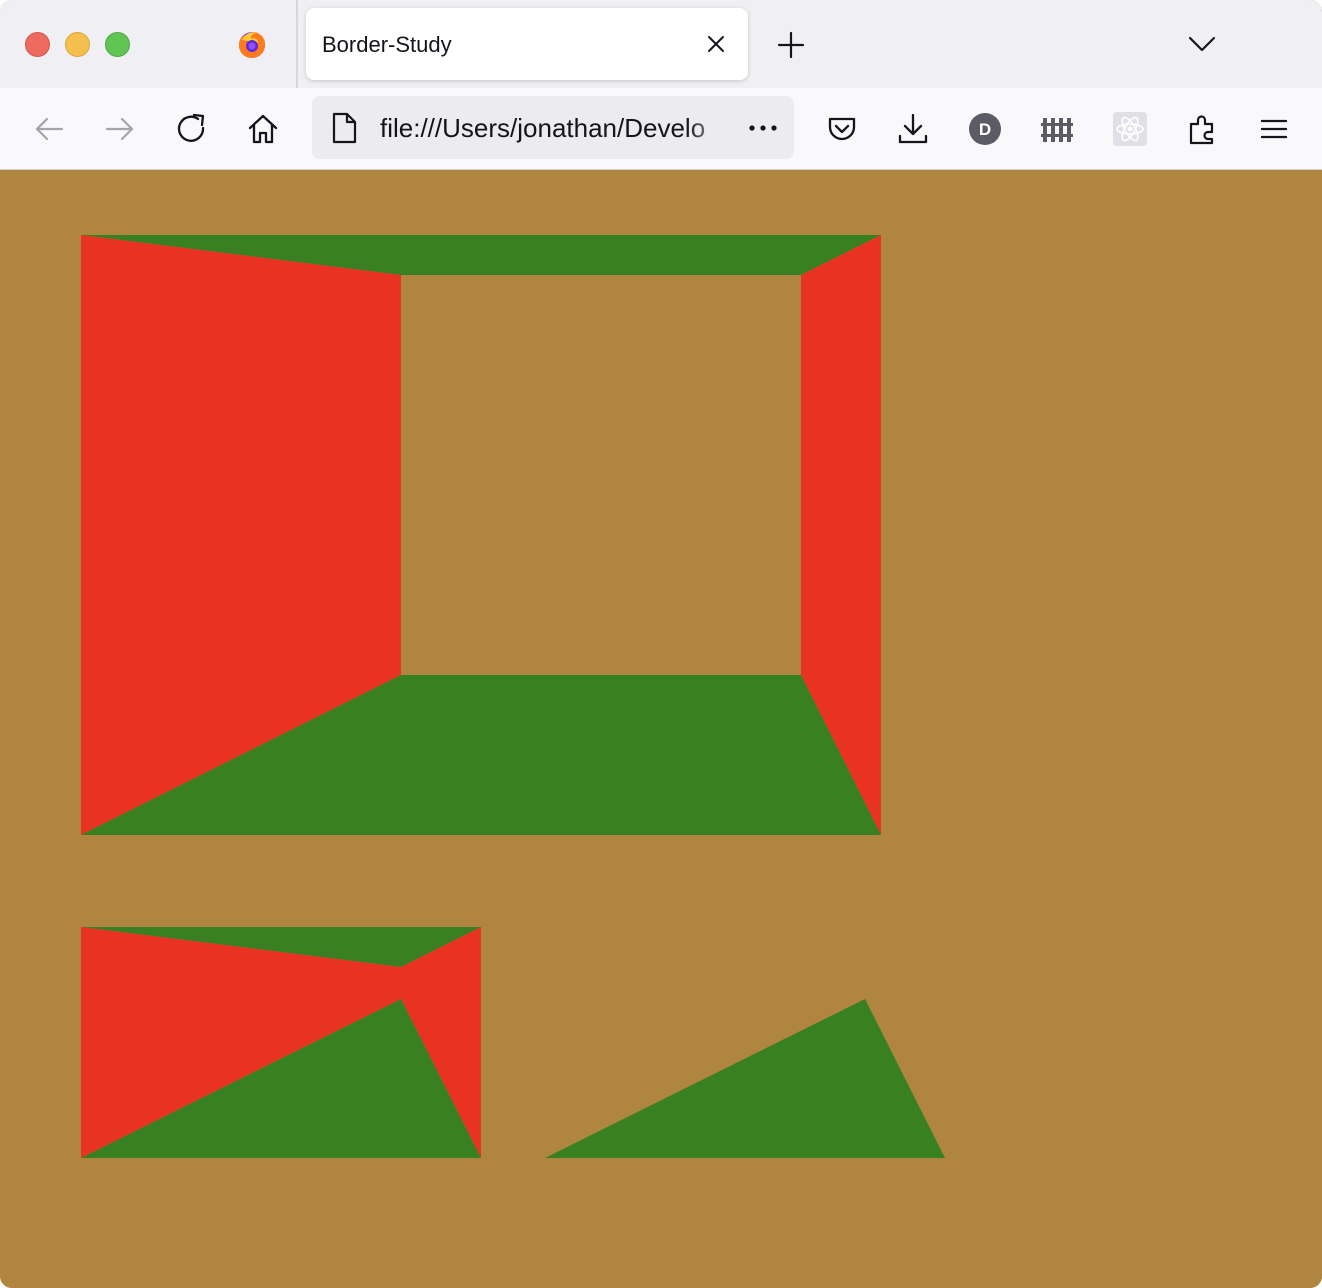 The image size is (1322, 1288). What do you see at coordinates (1057, 129) in the screenshot?
I see `fence-extension-icon` at bounding box center [1057, 129].